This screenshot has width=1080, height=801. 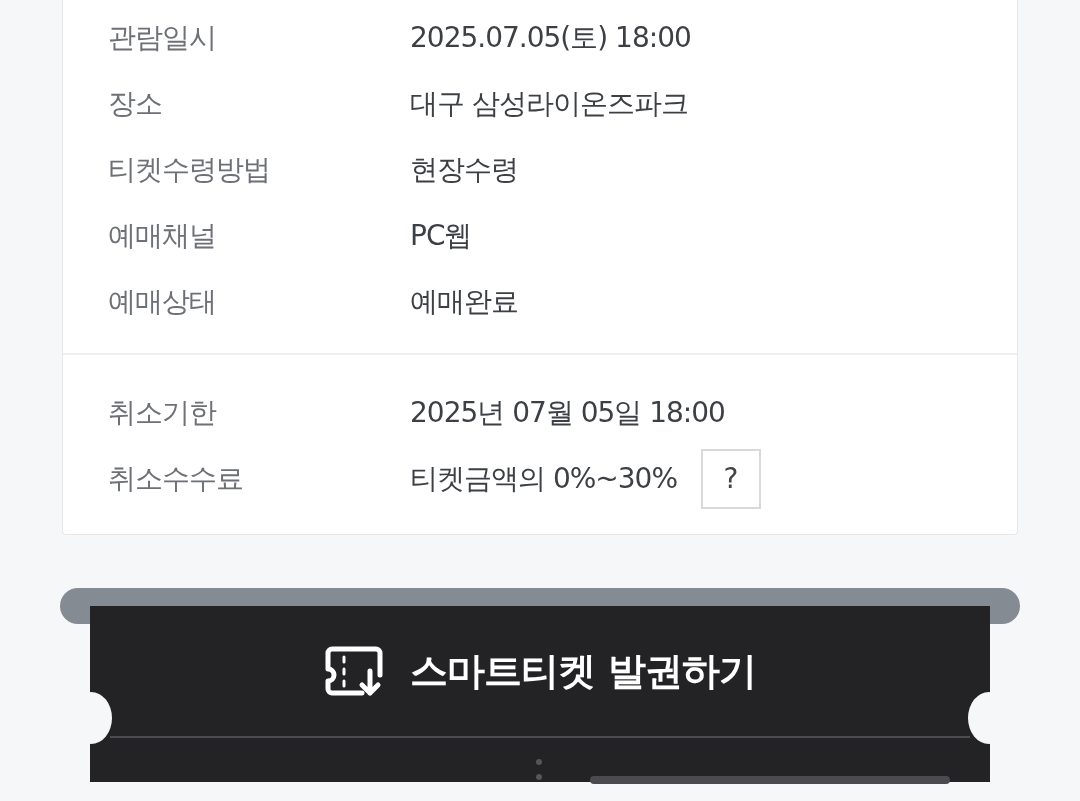 What do you see at coordinates (549, 104) in the screenshot?
I see `field-value: 대구 삼성라이온즈파크` at bounding box center [549, 104].